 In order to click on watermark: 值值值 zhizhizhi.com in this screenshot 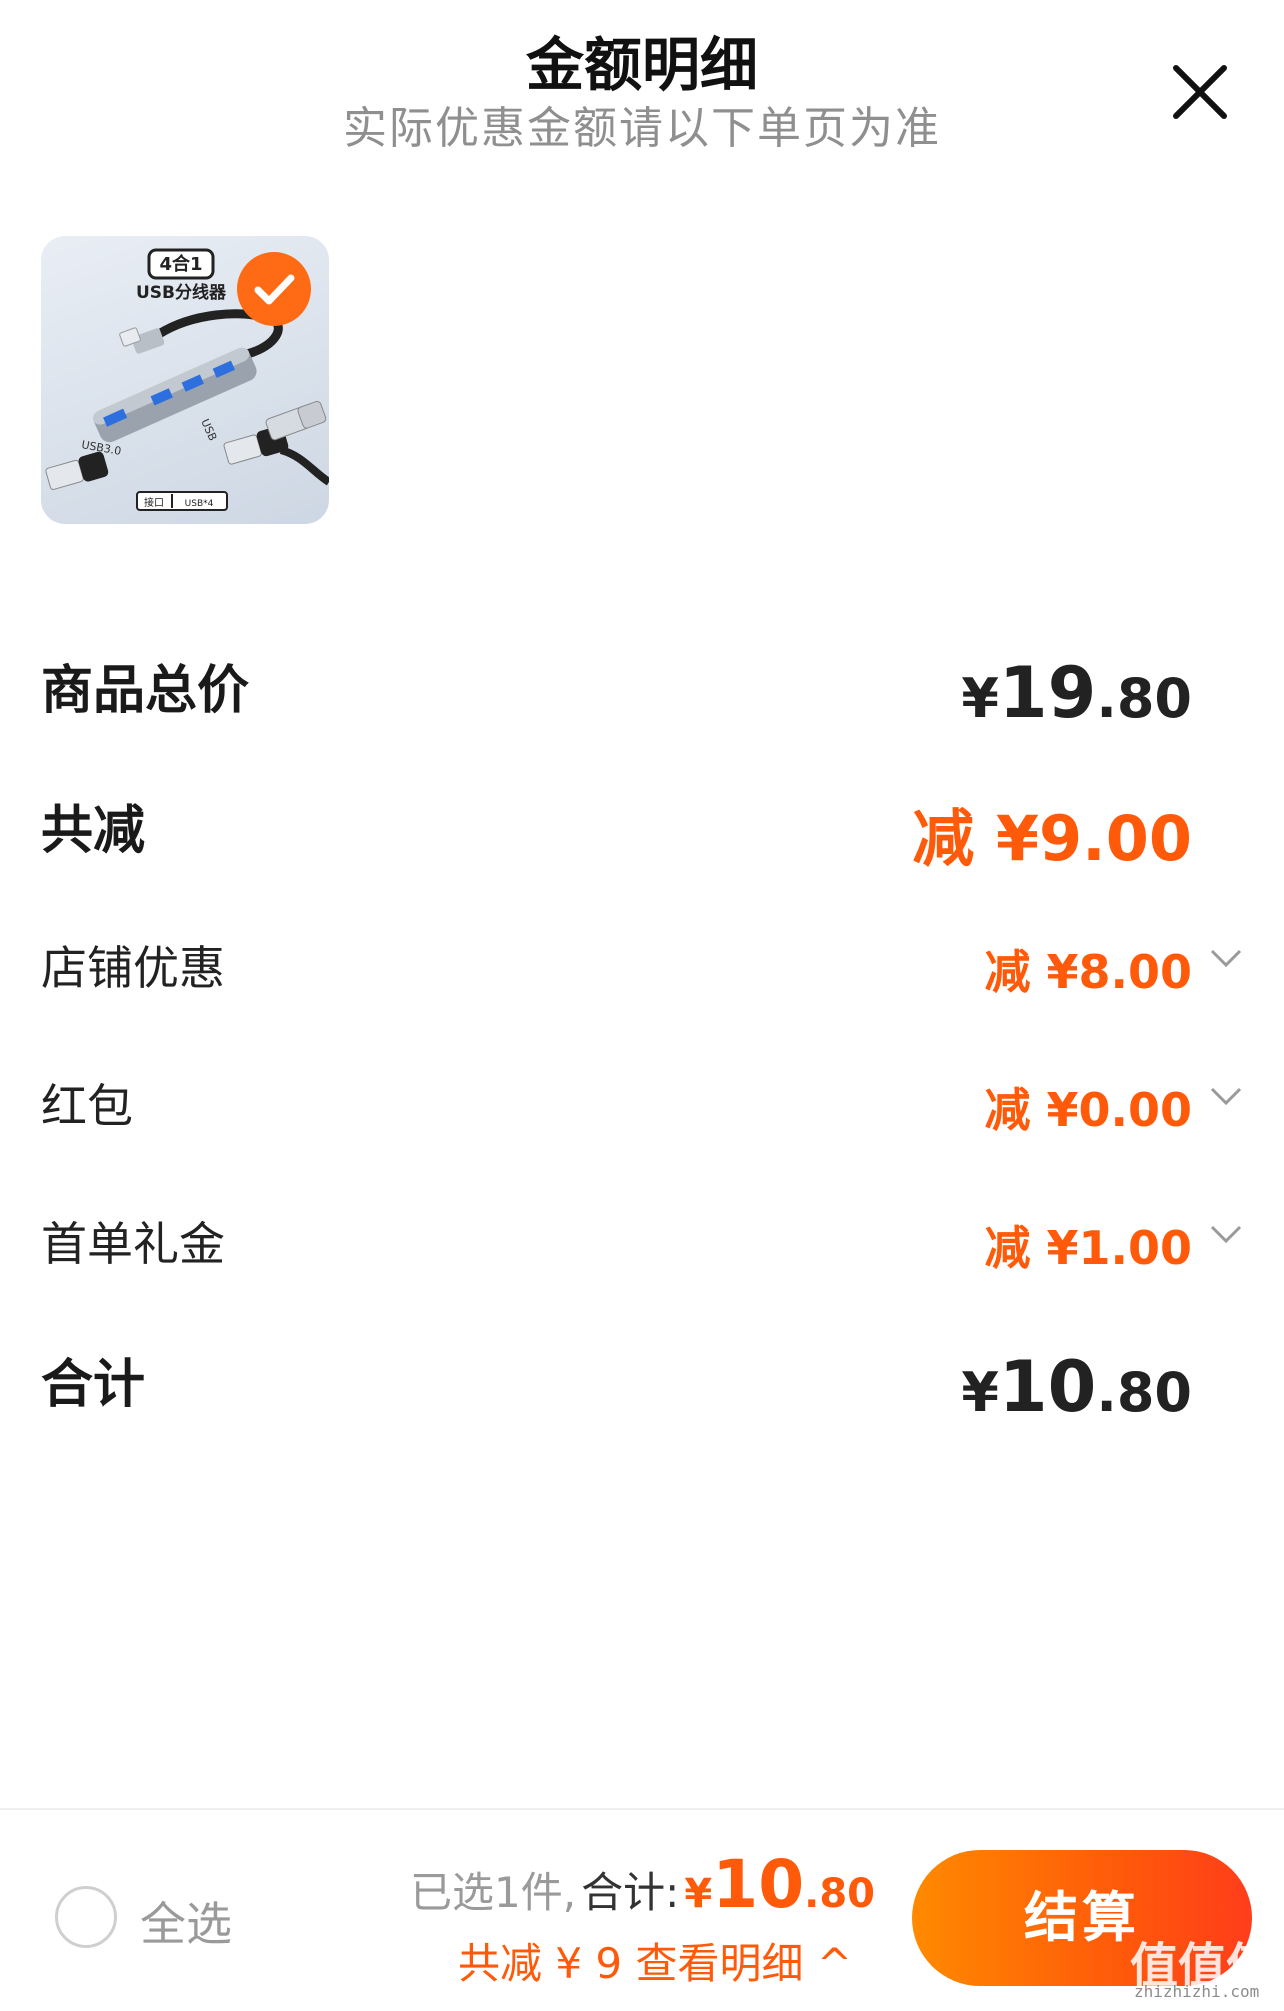, I will do `click(1205, 1966)`.